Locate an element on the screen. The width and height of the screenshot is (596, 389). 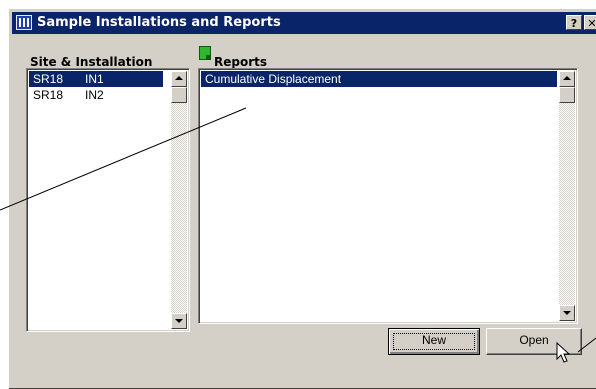
app-icon is located at coordinates (24, 22).